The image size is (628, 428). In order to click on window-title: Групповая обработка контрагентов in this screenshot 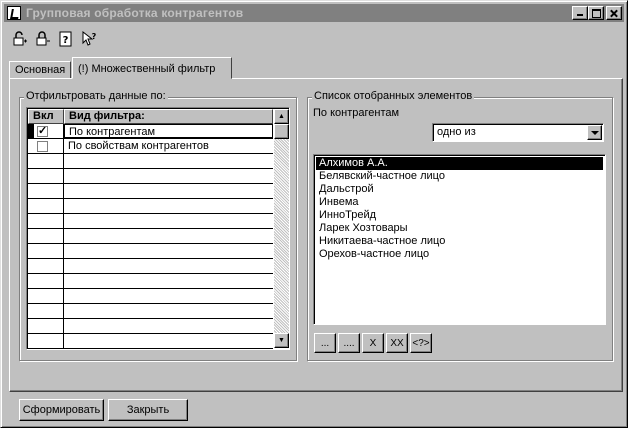, I will do `click(135, 13)`.